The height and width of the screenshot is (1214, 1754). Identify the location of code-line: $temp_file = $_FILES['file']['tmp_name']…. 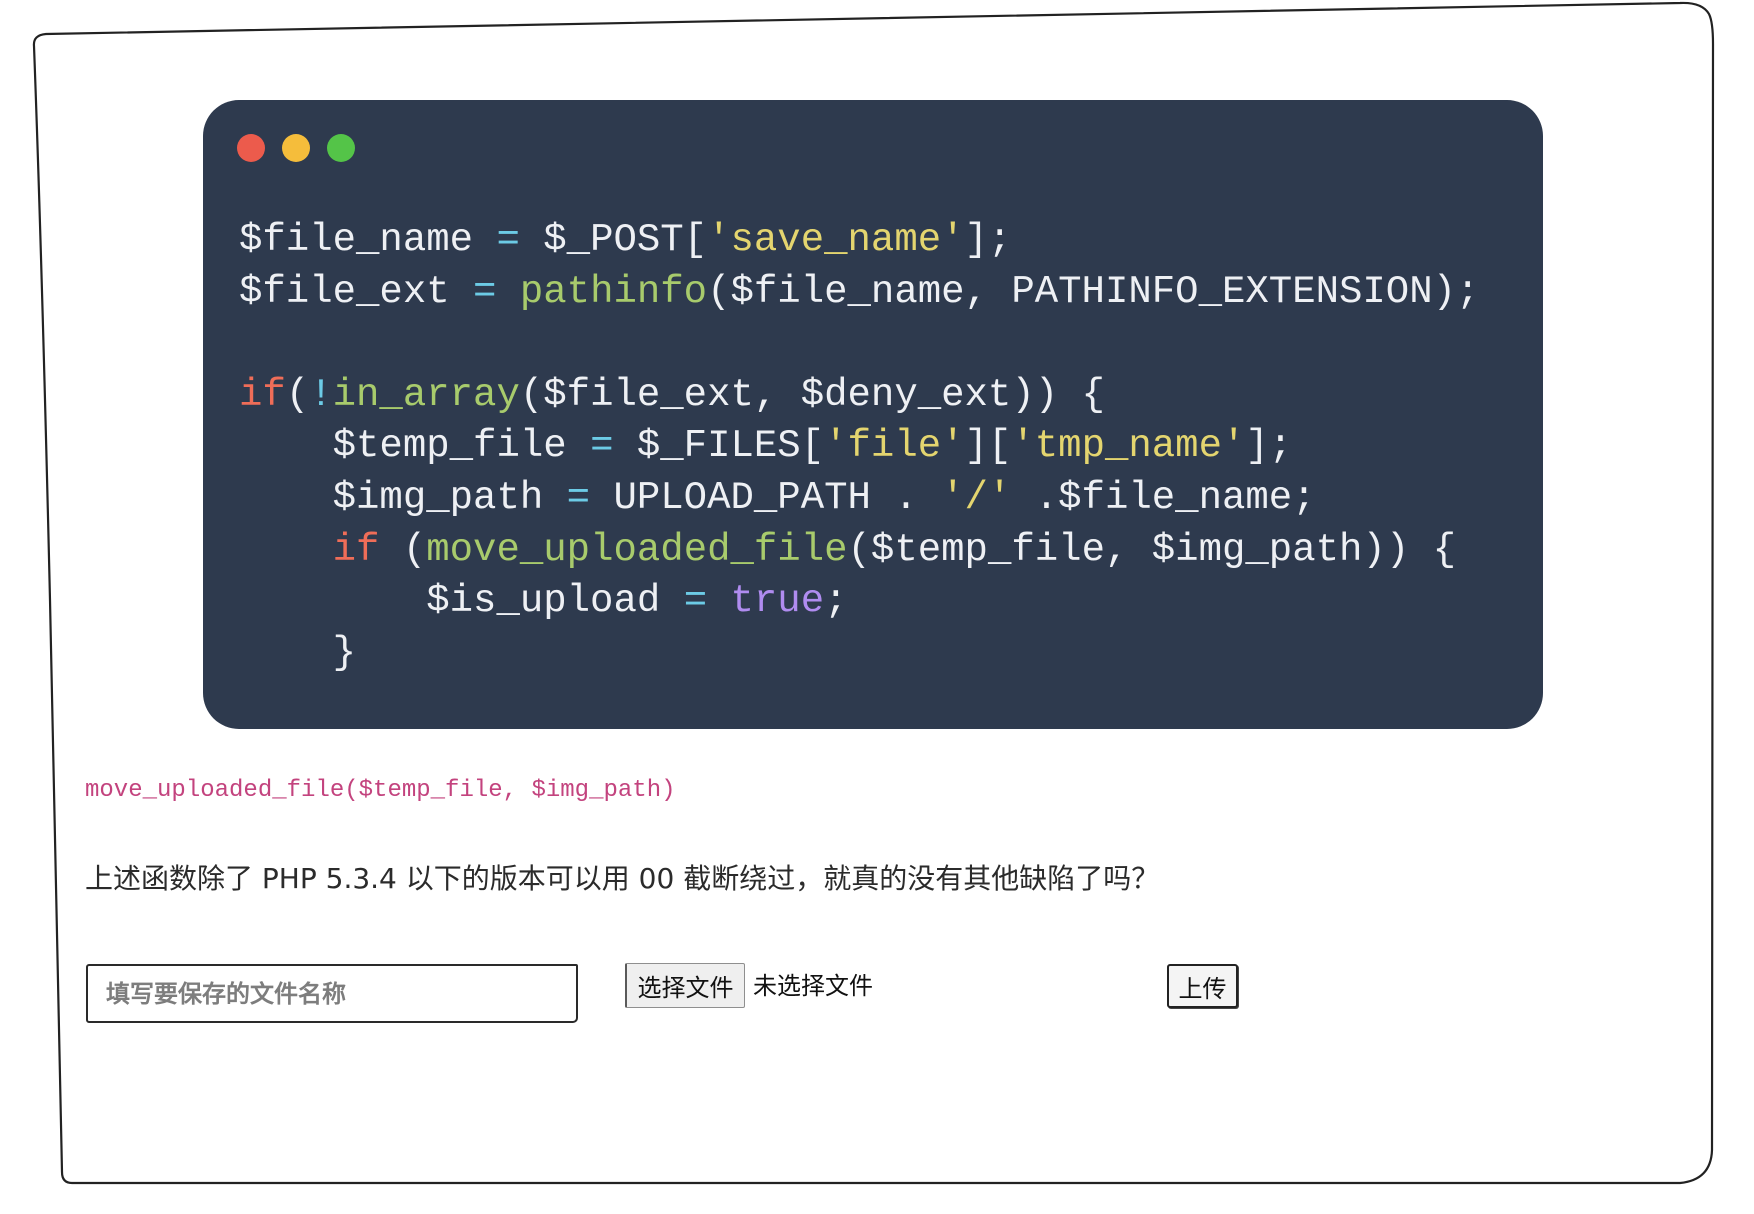
(859, 447).